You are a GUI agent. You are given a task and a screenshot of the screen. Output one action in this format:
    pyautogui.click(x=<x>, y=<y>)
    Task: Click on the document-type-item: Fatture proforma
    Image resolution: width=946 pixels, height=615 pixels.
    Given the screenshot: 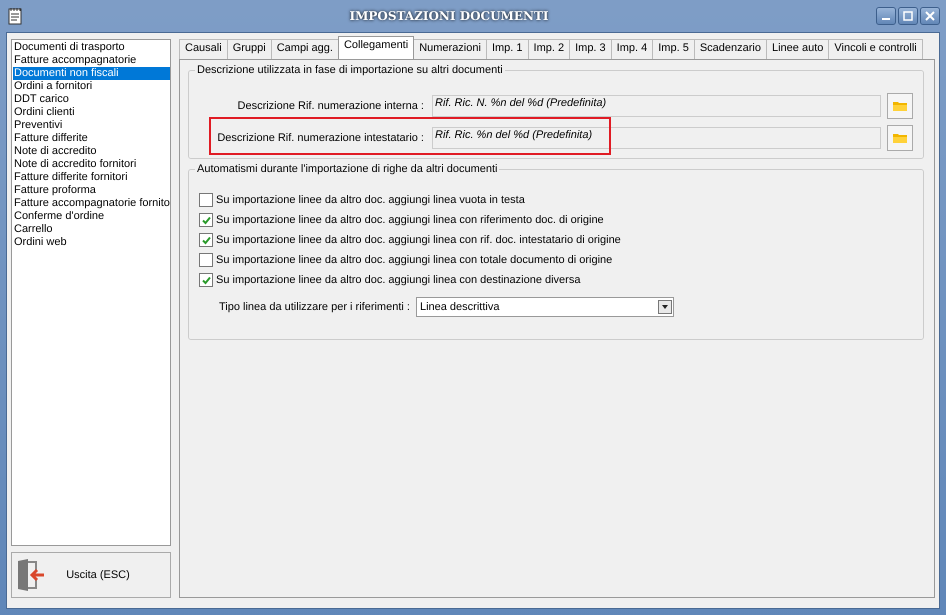 What is the action you would take?
    pyautogui.click(x=91, y=190)
    